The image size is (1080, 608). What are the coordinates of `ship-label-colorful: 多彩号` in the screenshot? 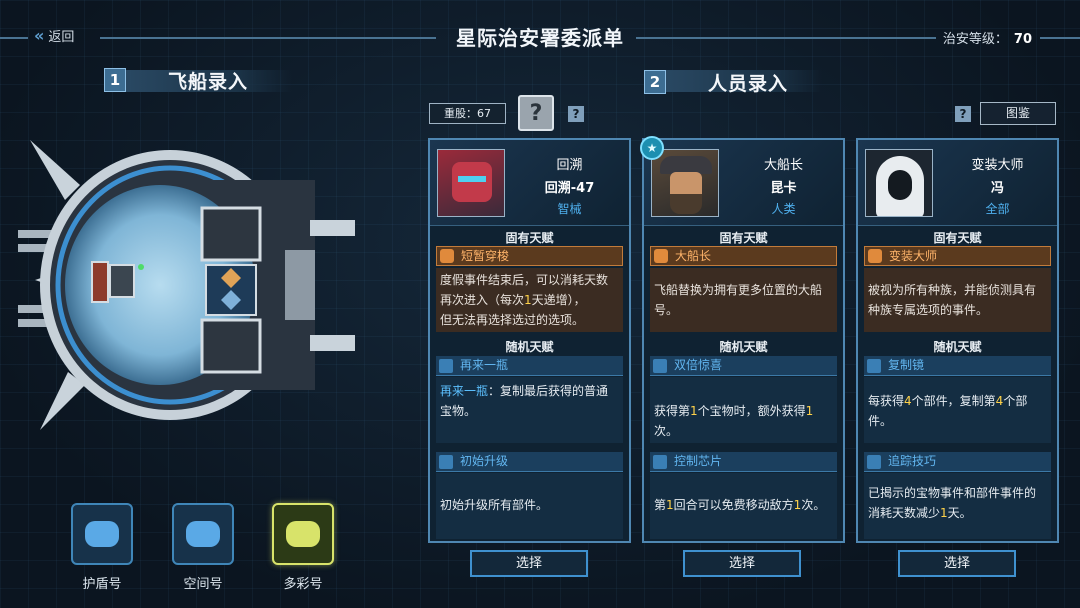 It's located at (303, 584).